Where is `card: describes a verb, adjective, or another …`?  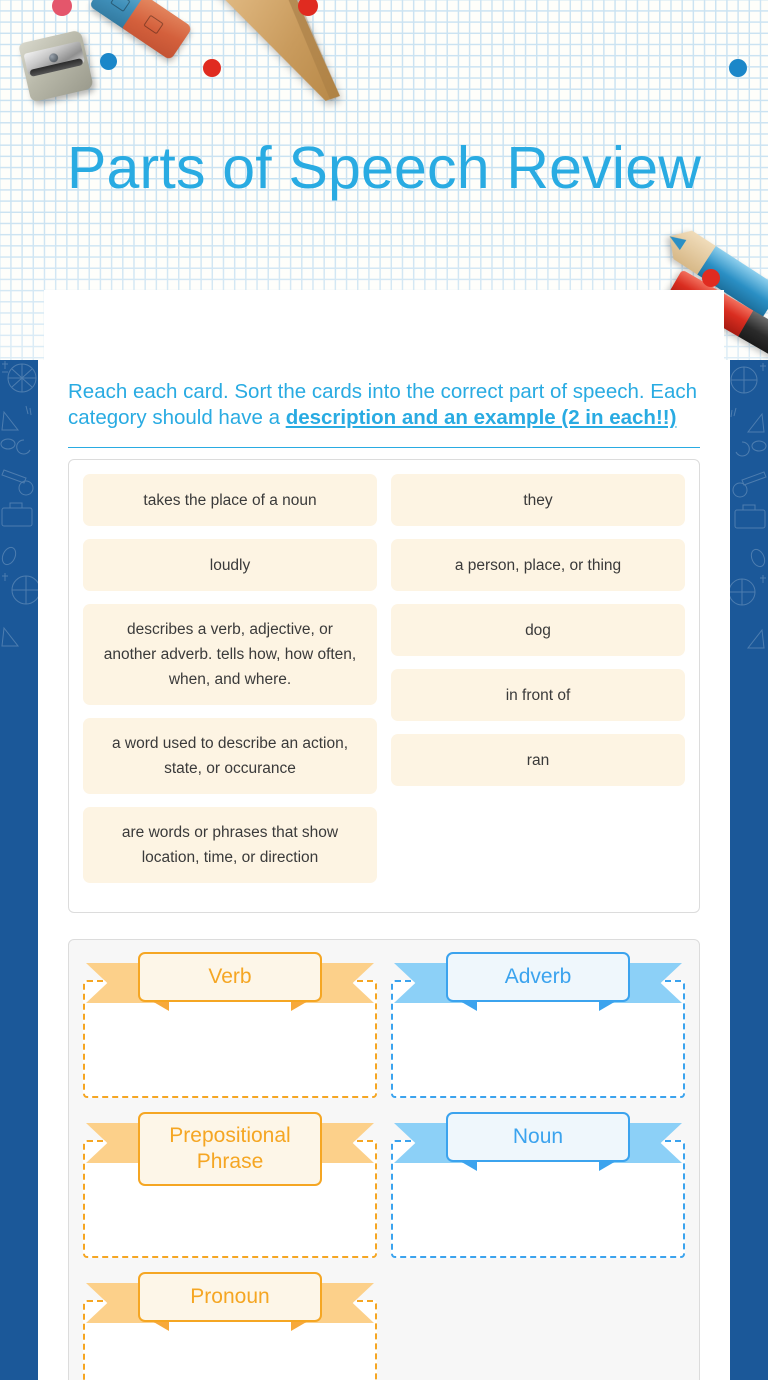 card: describes a verb, adjective, or another … is located at coordinates (230, 654).